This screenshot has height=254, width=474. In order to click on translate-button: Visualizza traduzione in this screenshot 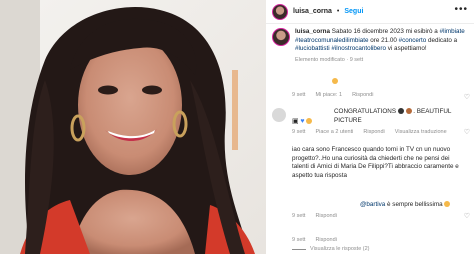, I will do `click(421, 132)`.